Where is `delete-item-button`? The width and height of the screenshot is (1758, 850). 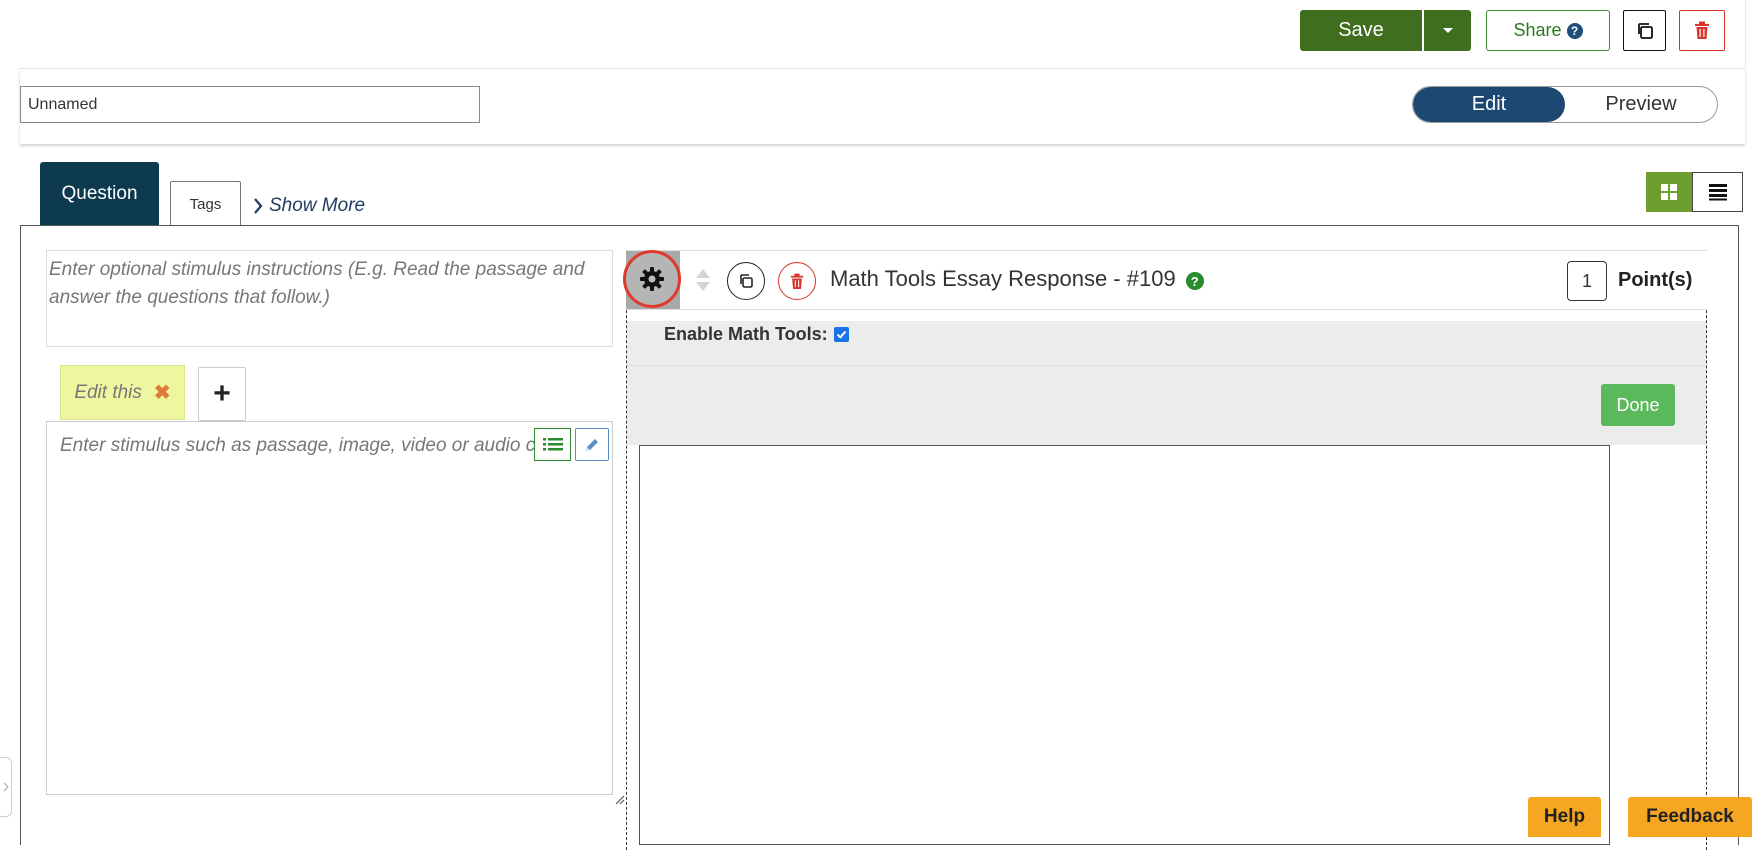
delete-item-button is located at coordinates (1702, 30).